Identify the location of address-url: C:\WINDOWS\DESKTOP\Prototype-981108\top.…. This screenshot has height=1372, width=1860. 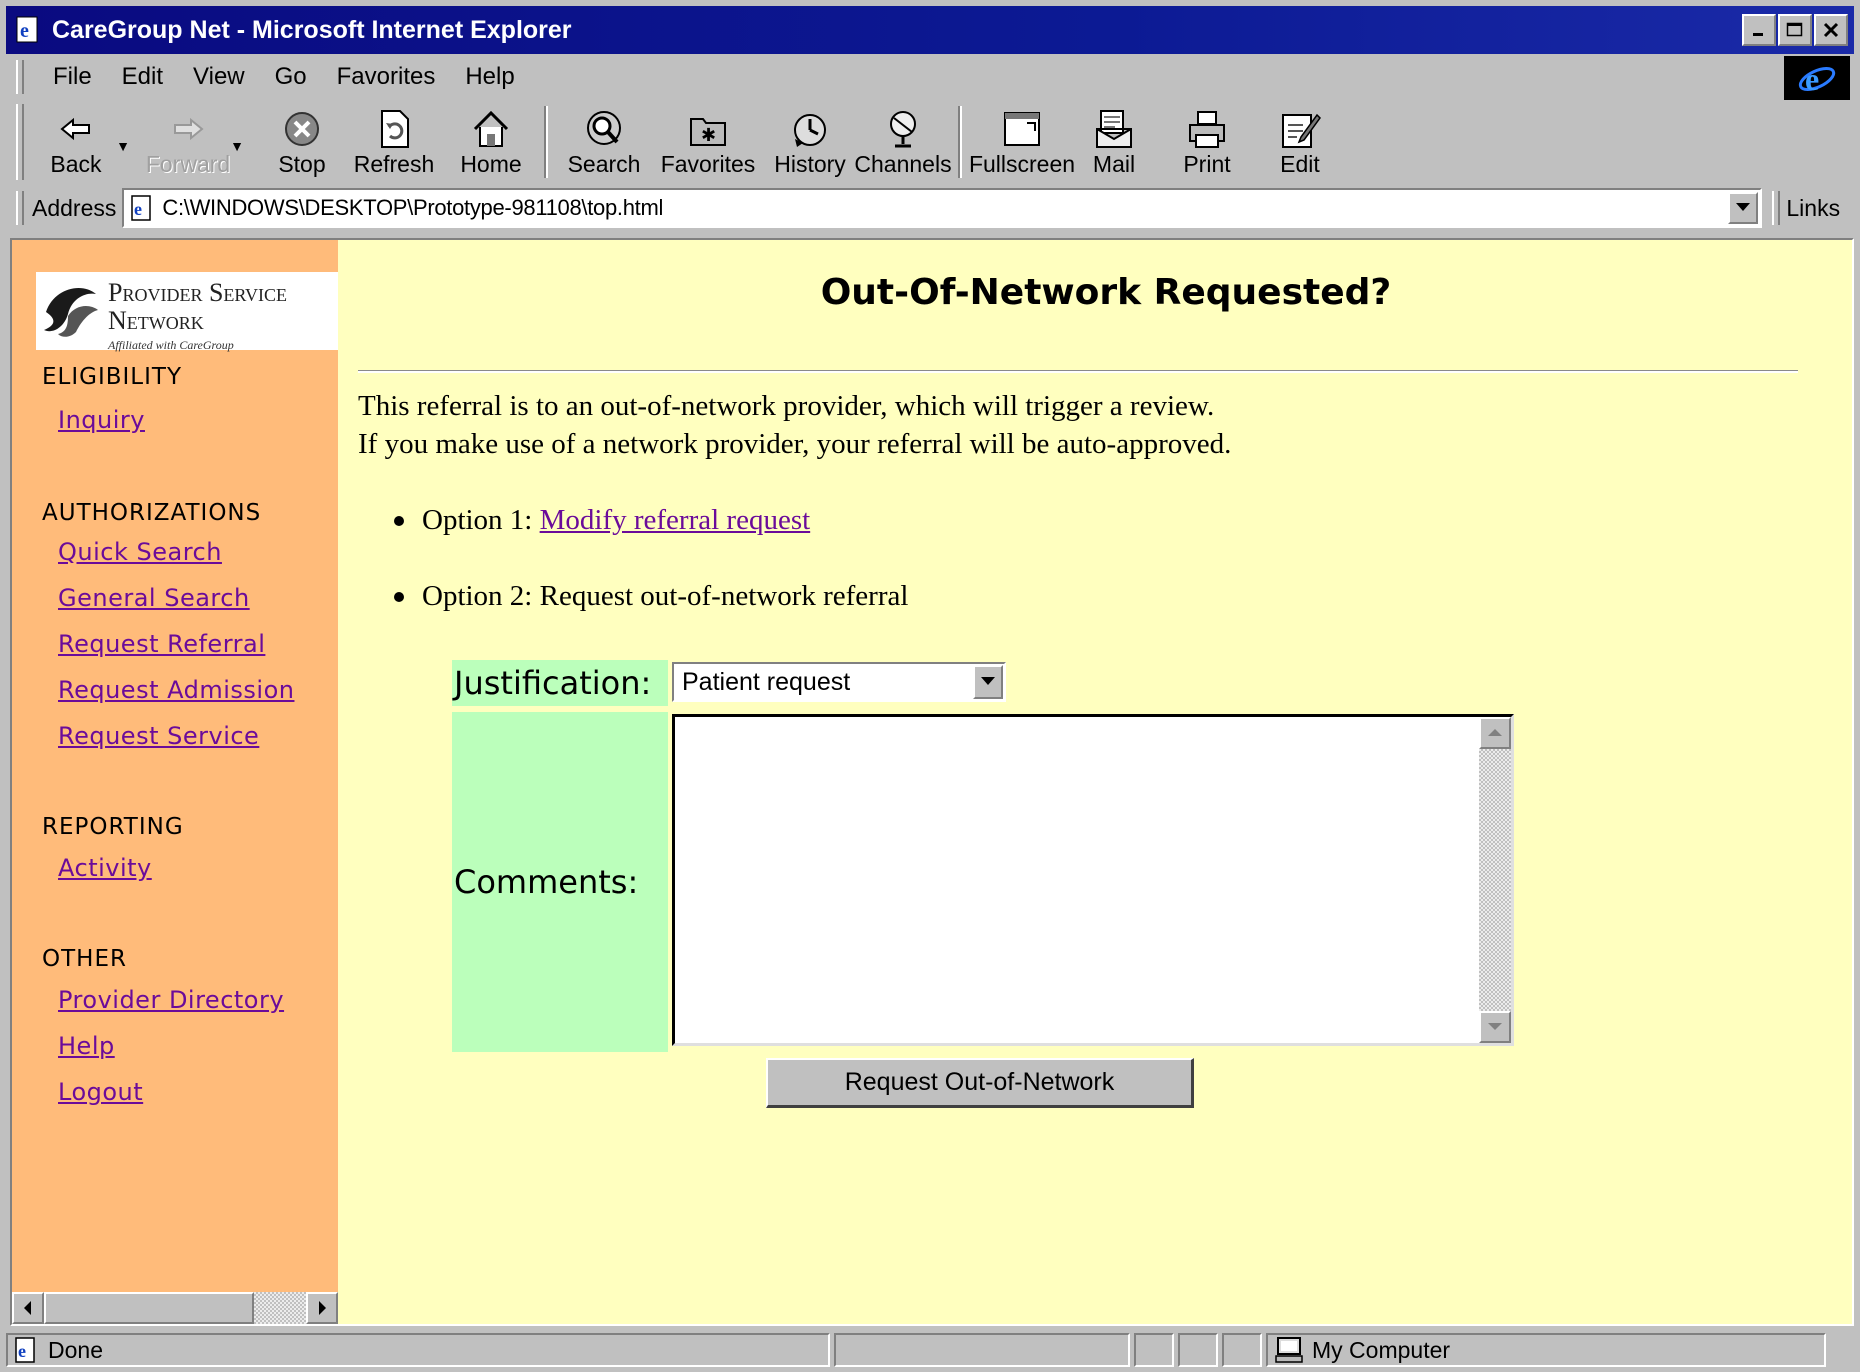
(413, 207).